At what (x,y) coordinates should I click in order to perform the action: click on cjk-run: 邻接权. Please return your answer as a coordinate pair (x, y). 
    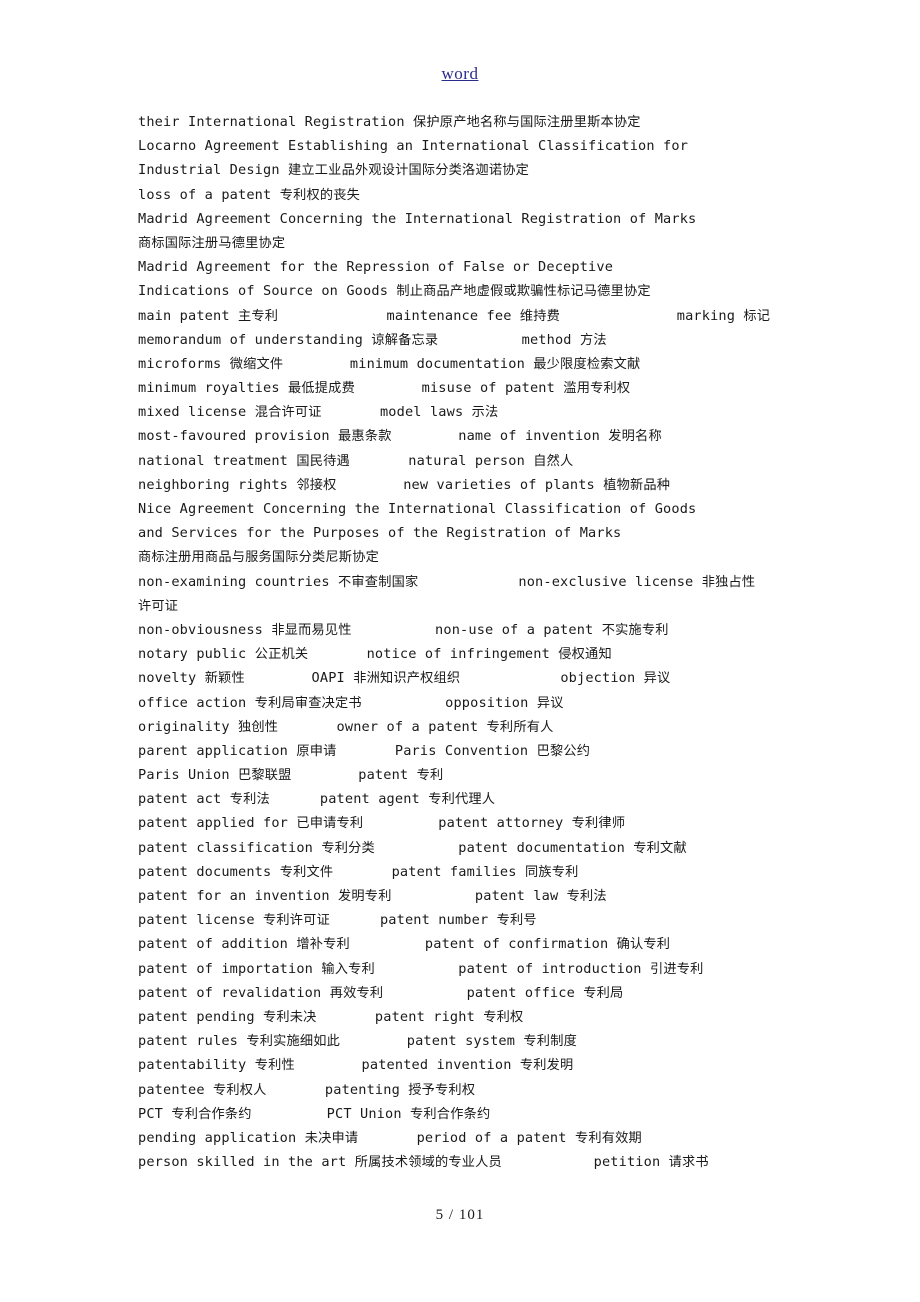
    Looking at the image, I should click on (316, 485).